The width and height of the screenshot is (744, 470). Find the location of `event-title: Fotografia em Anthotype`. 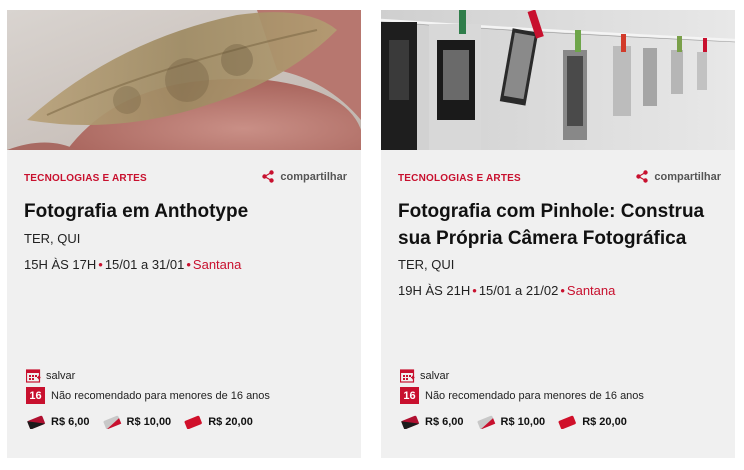

event-title: Fotografia em Anthotype is located at coordinates (189, 211).